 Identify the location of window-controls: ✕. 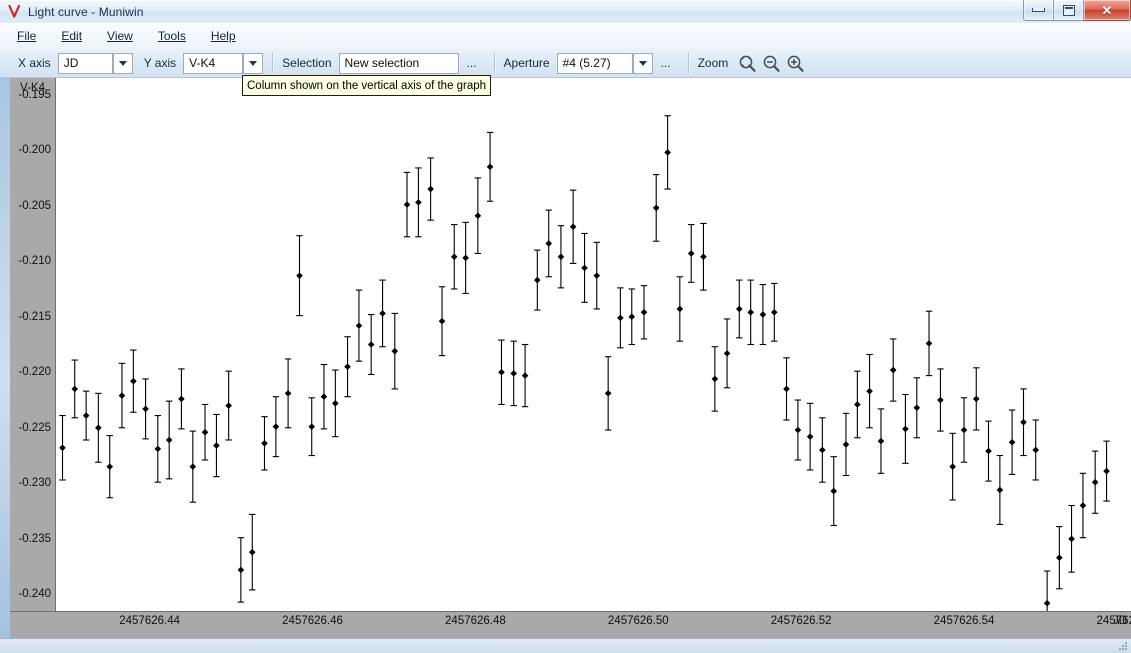
(1077, 10).